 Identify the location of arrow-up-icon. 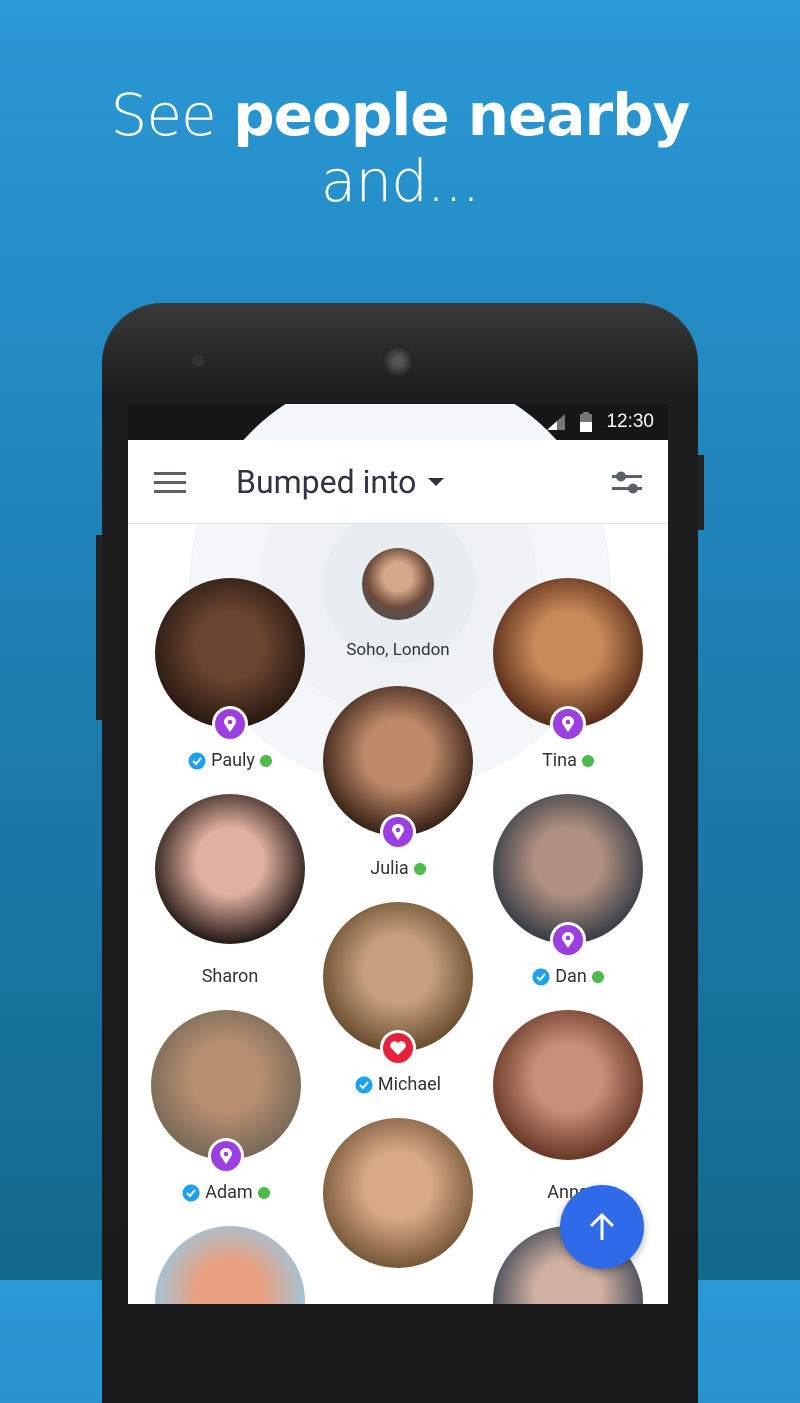
(602, 1226).